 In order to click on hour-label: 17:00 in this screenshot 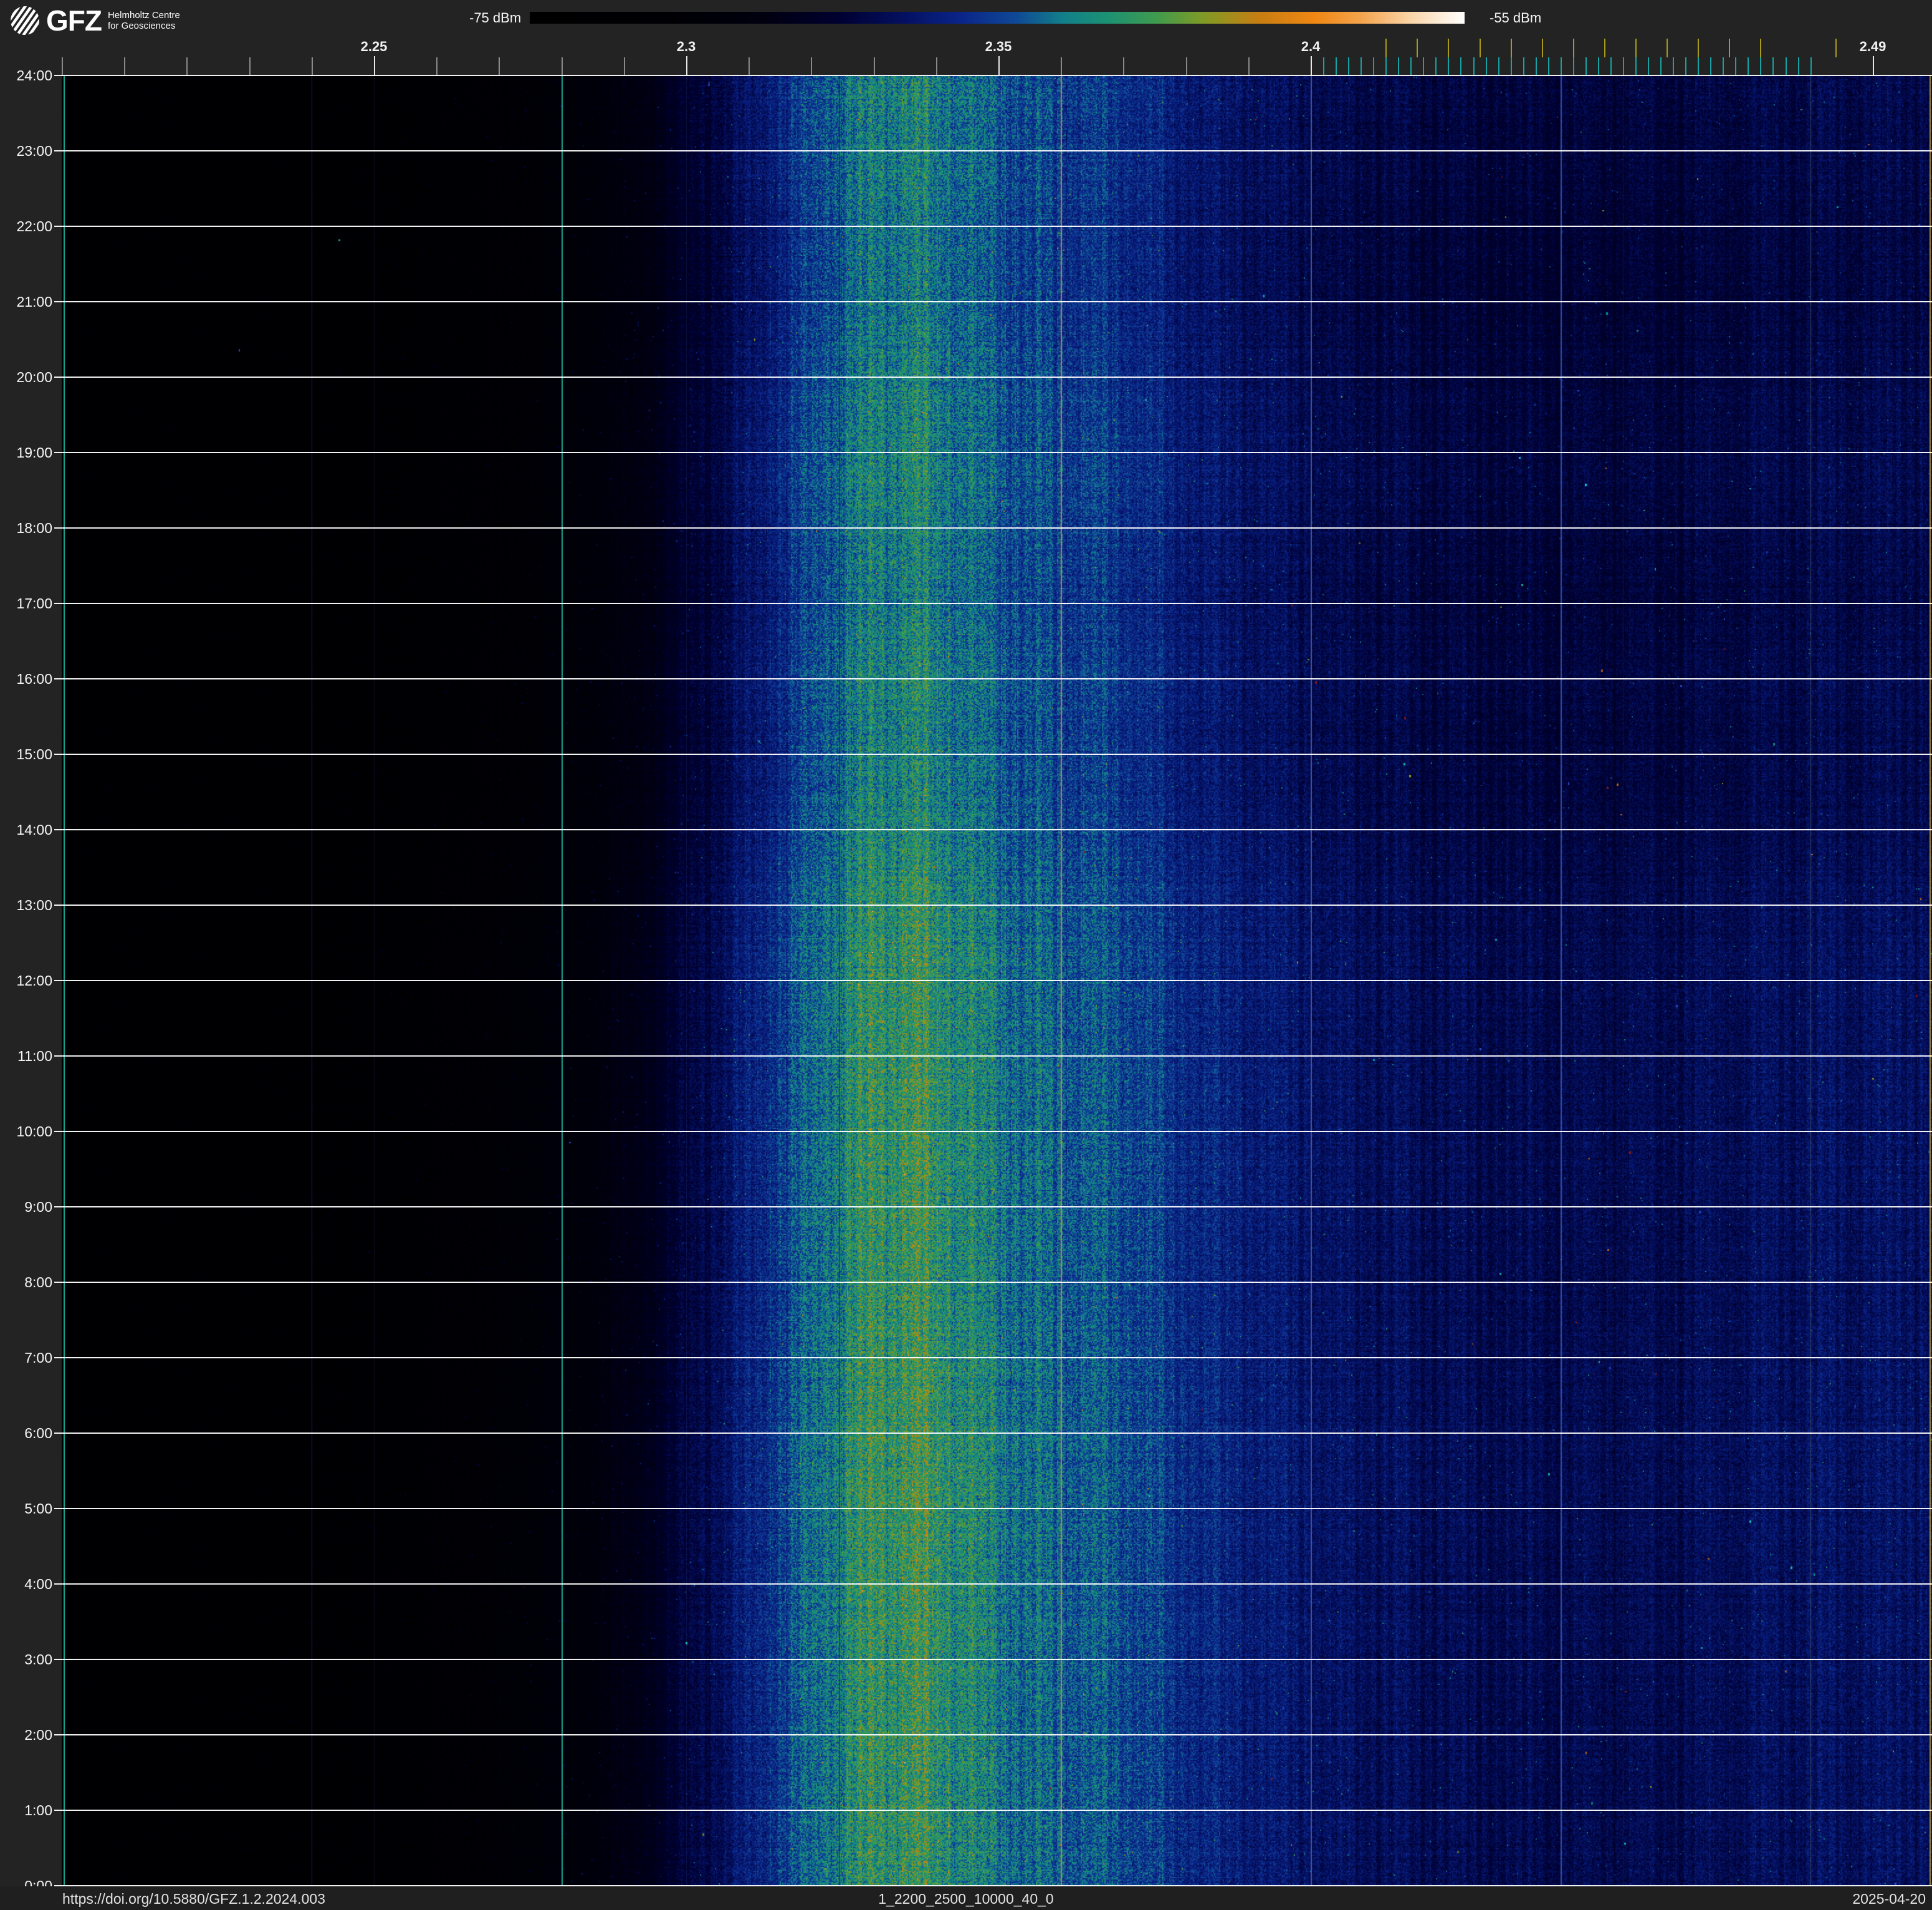, I will do `click(34, 603)`.